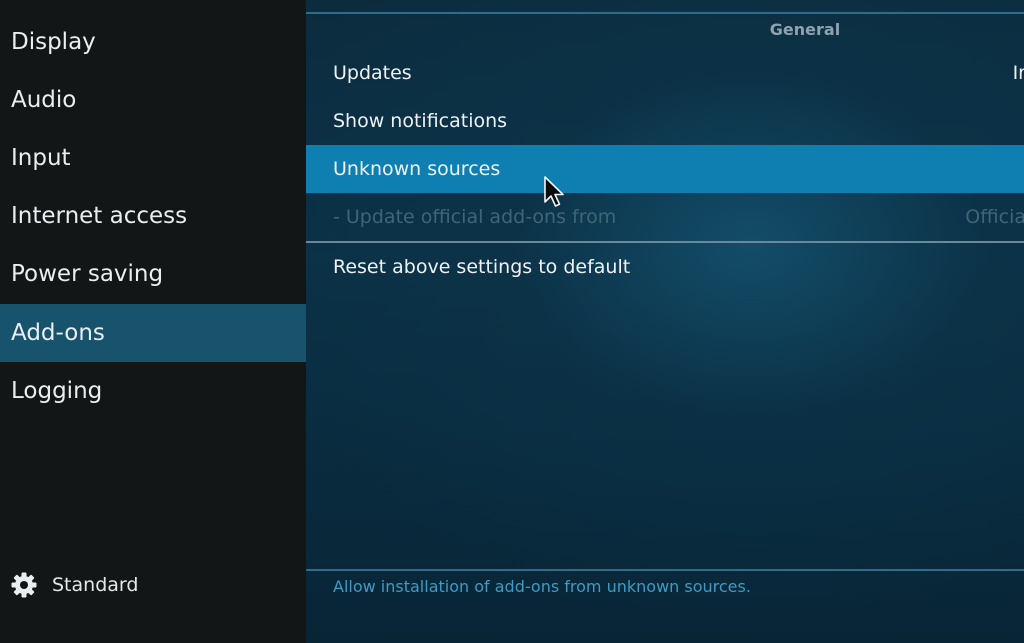 This screenshot has height=643, width=1024. I want to click on settings-level-button: Standard, so click(74, 585).